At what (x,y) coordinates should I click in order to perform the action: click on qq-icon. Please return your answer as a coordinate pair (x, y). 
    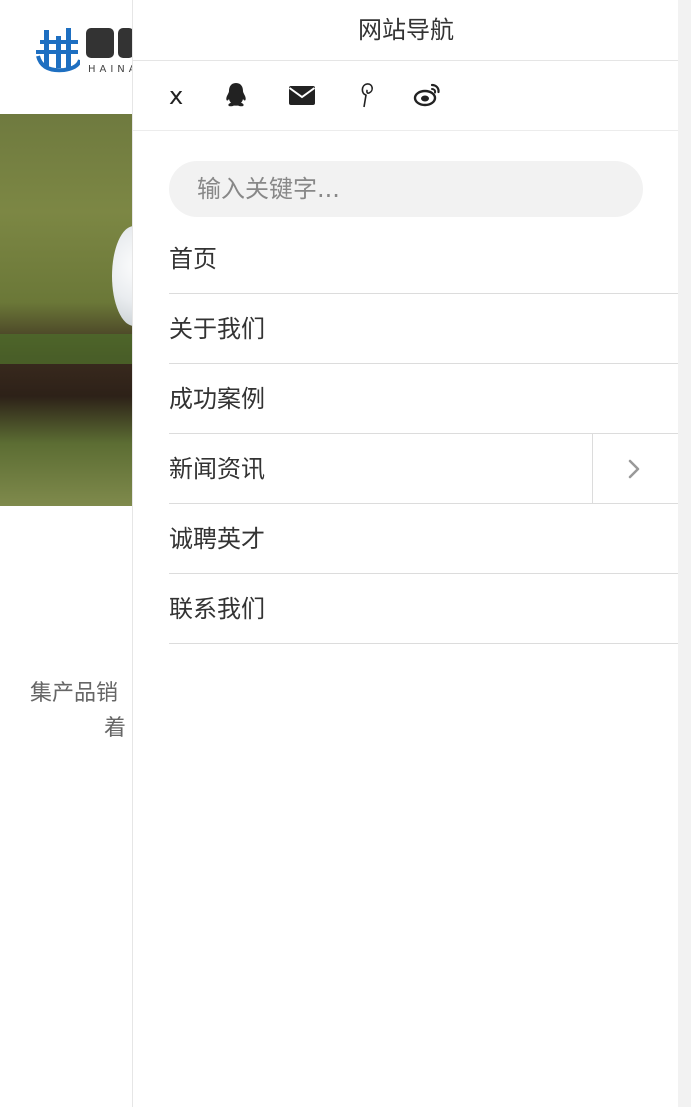
    Looking at the image, I should click on (236, 95).